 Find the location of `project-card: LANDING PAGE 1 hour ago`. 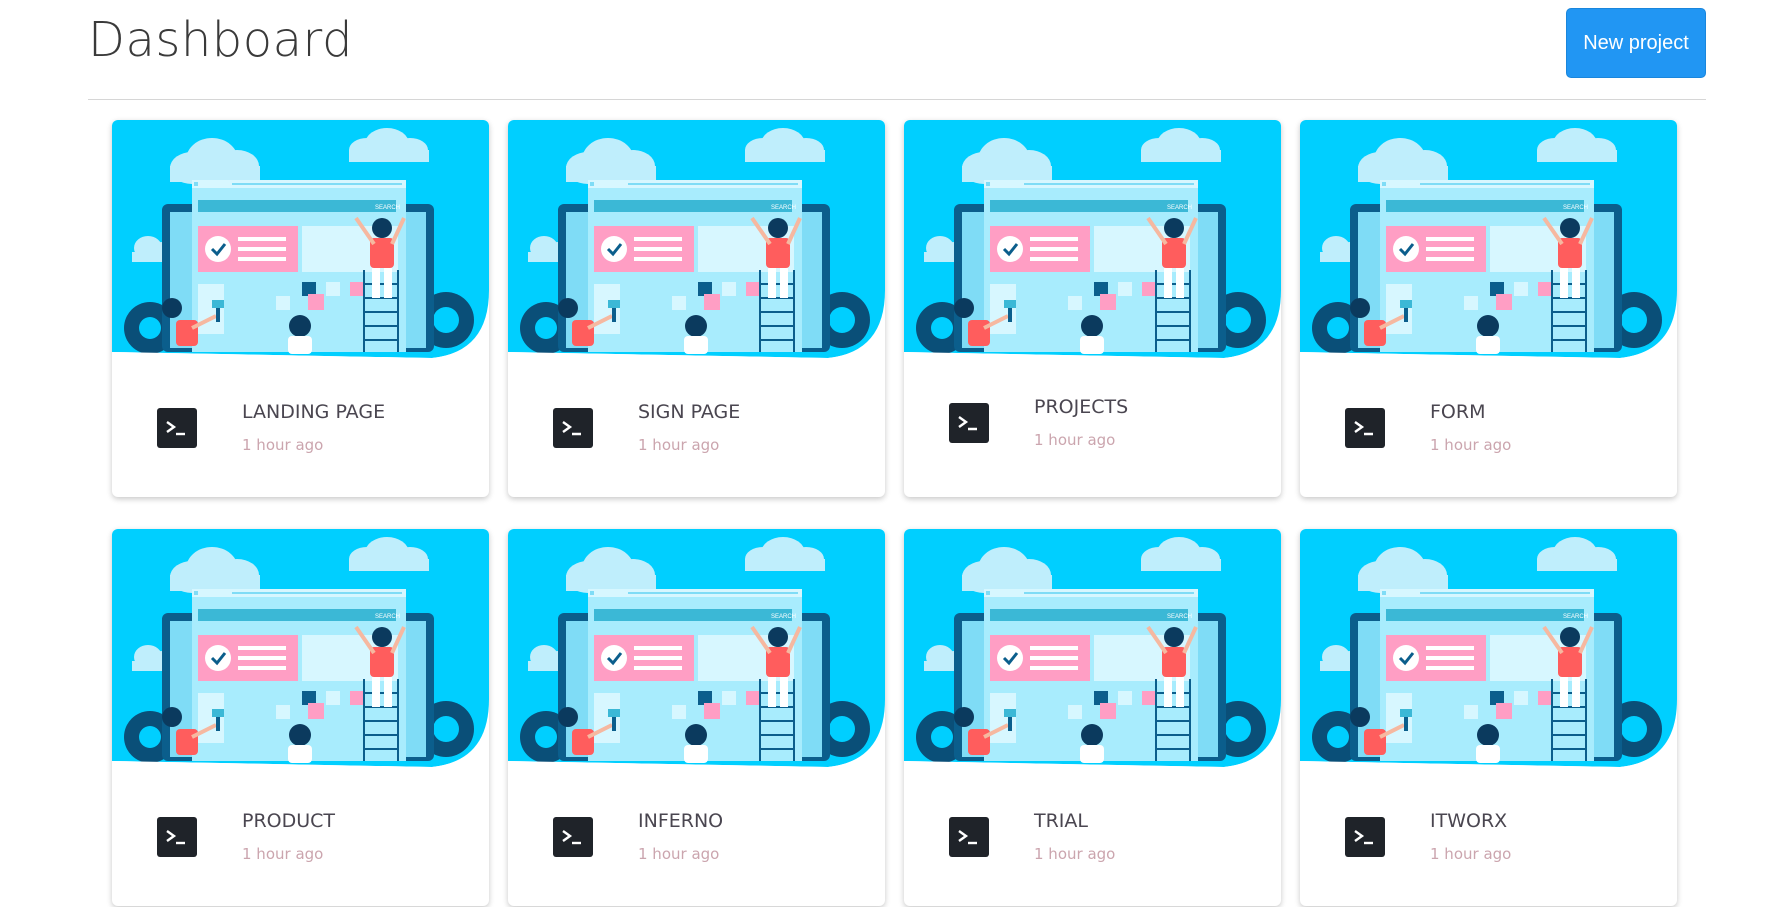

project-card: LANDING PAGE 1 hour ago is located at coordinates (300, 308).